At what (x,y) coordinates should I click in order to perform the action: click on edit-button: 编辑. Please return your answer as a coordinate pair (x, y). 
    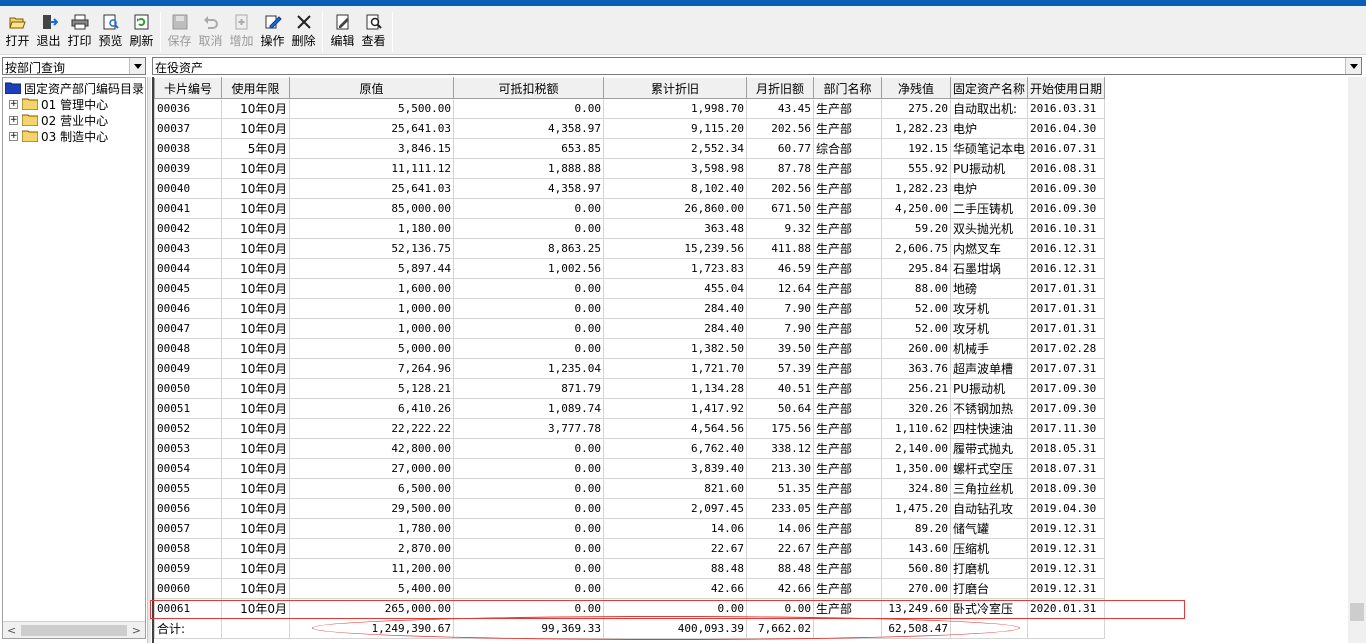
    Looking at the image, I should click on (342, 31).